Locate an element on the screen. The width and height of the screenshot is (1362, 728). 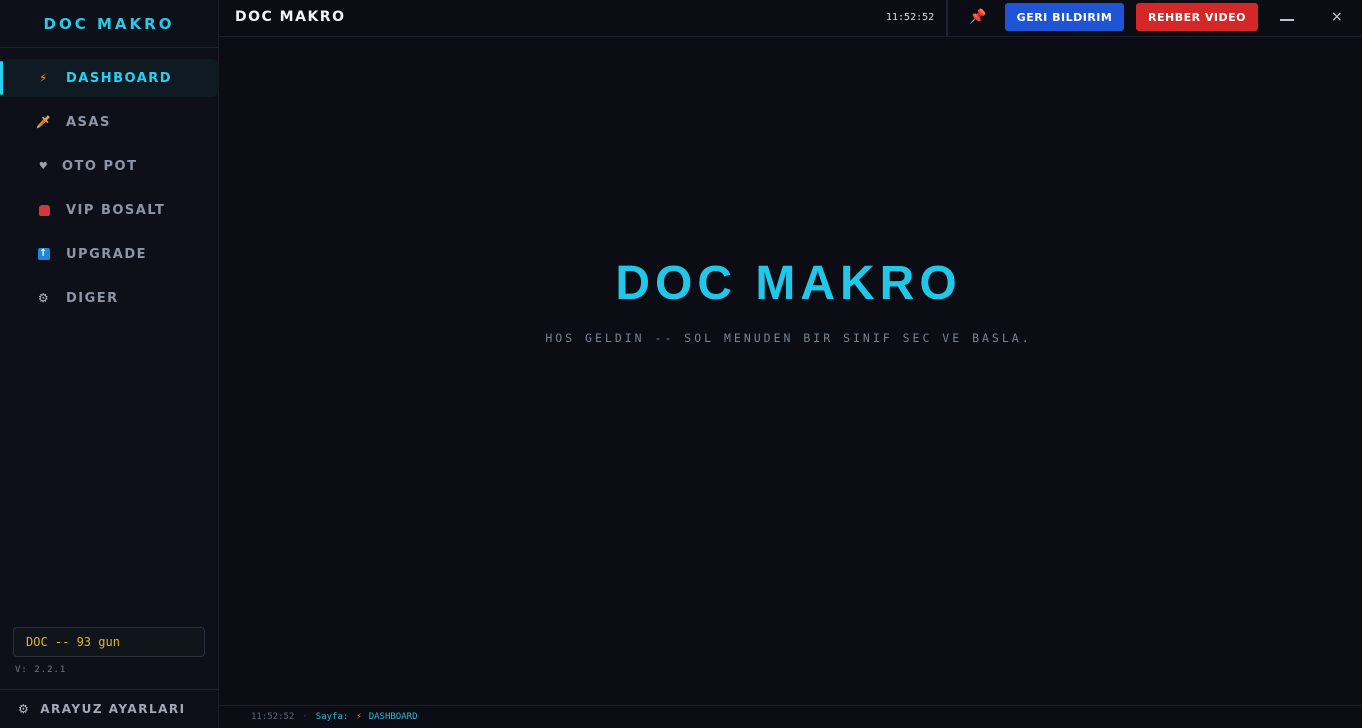
sidebar-item-upgrade: ↑ UPGRADE is located at coordinates (109, 254).